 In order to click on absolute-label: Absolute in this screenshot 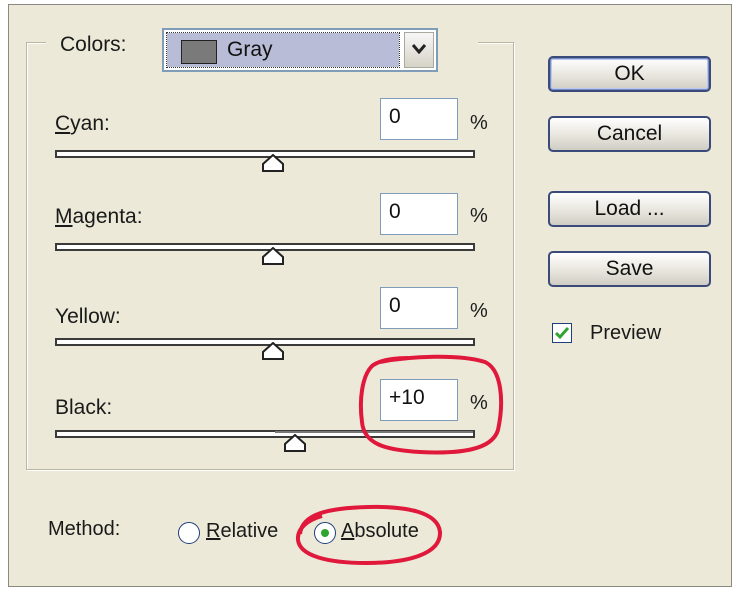, I will do `click(380, 531)`.